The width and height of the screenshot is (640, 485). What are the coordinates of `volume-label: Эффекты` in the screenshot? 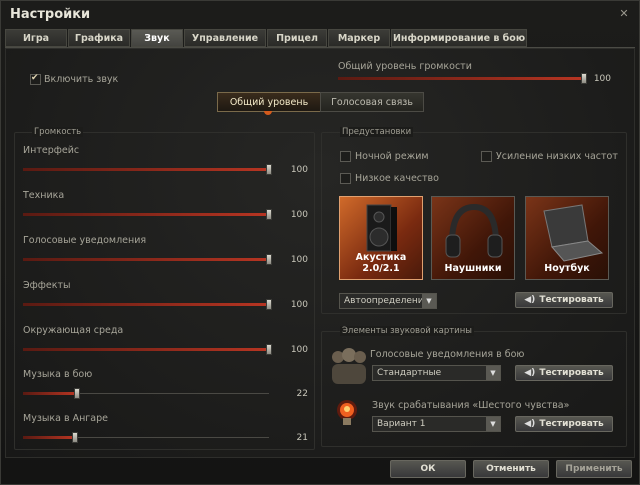 It's located at (47, 285).